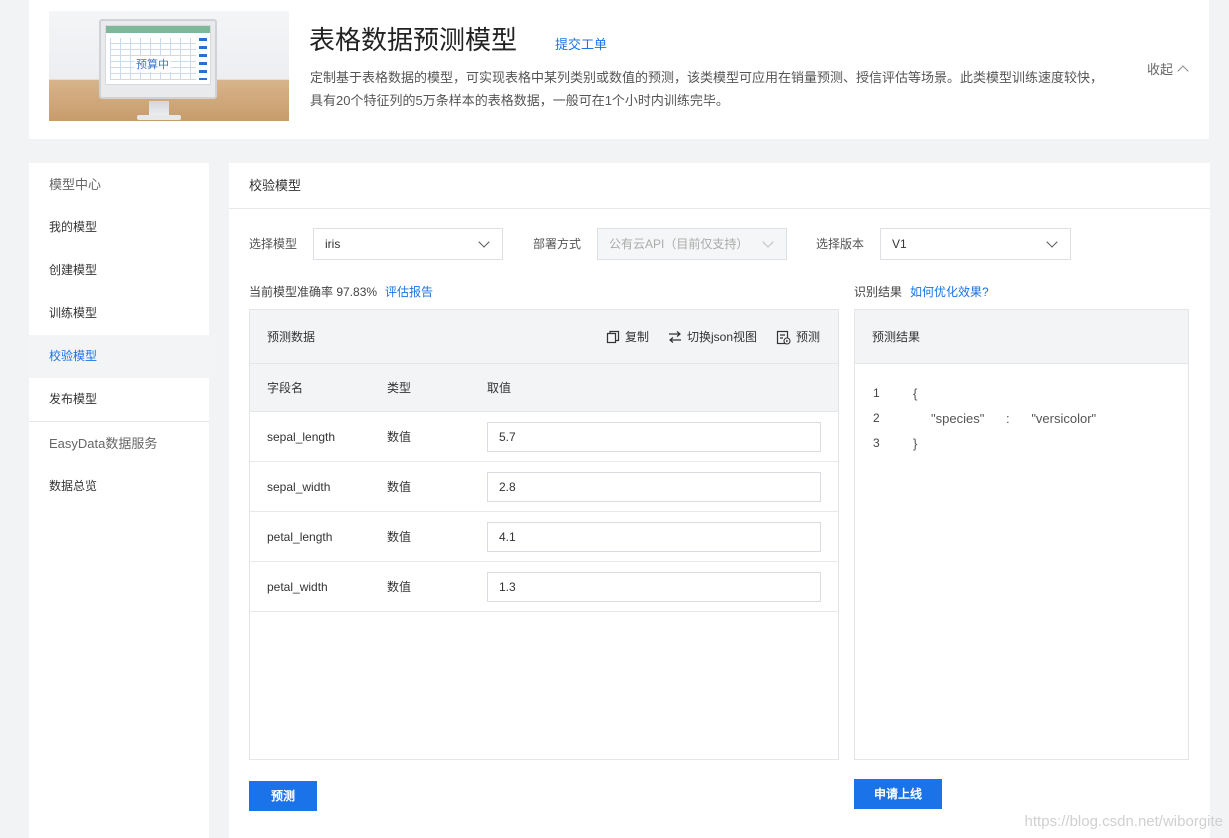  I want to click on switch-icon, so click(675, 337).